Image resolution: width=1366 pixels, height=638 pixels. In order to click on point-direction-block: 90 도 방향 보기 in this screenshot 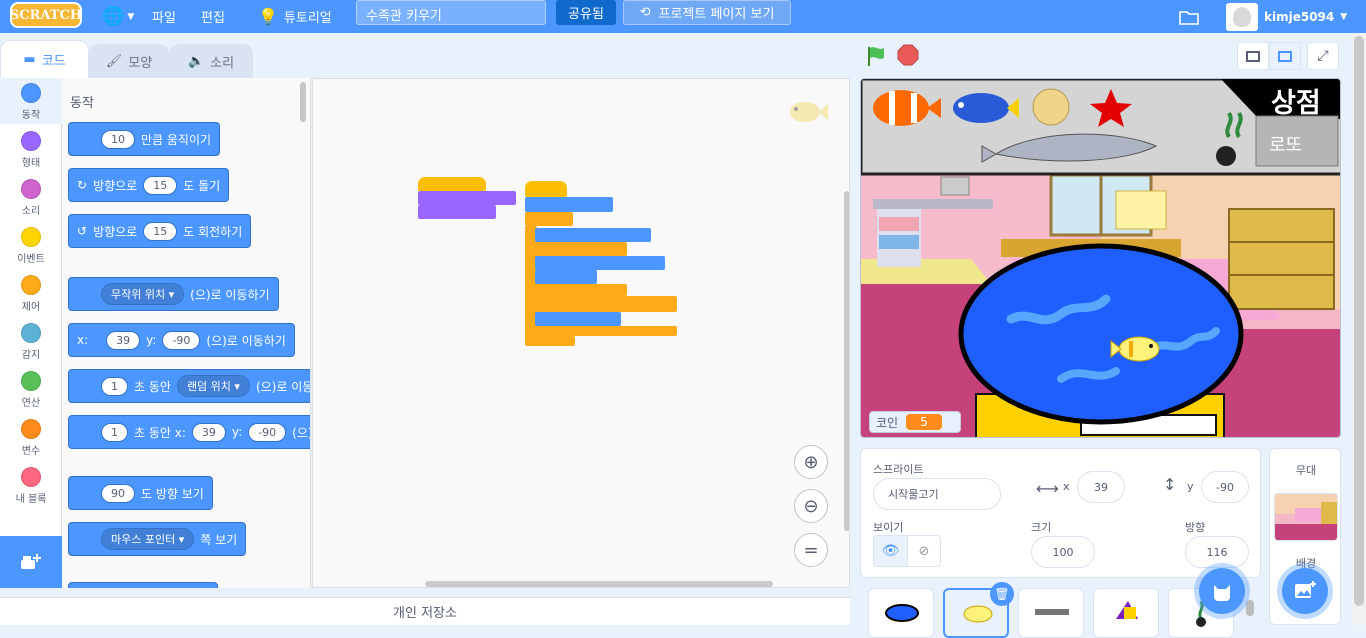, I will do `click(140, 493)`.